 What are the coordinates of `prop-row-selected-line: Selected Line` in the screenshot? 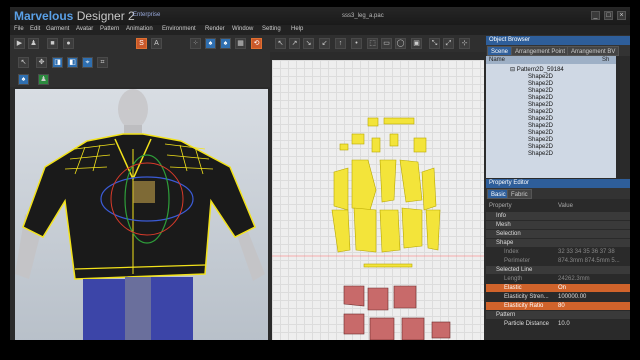 It's located at (558, 270).